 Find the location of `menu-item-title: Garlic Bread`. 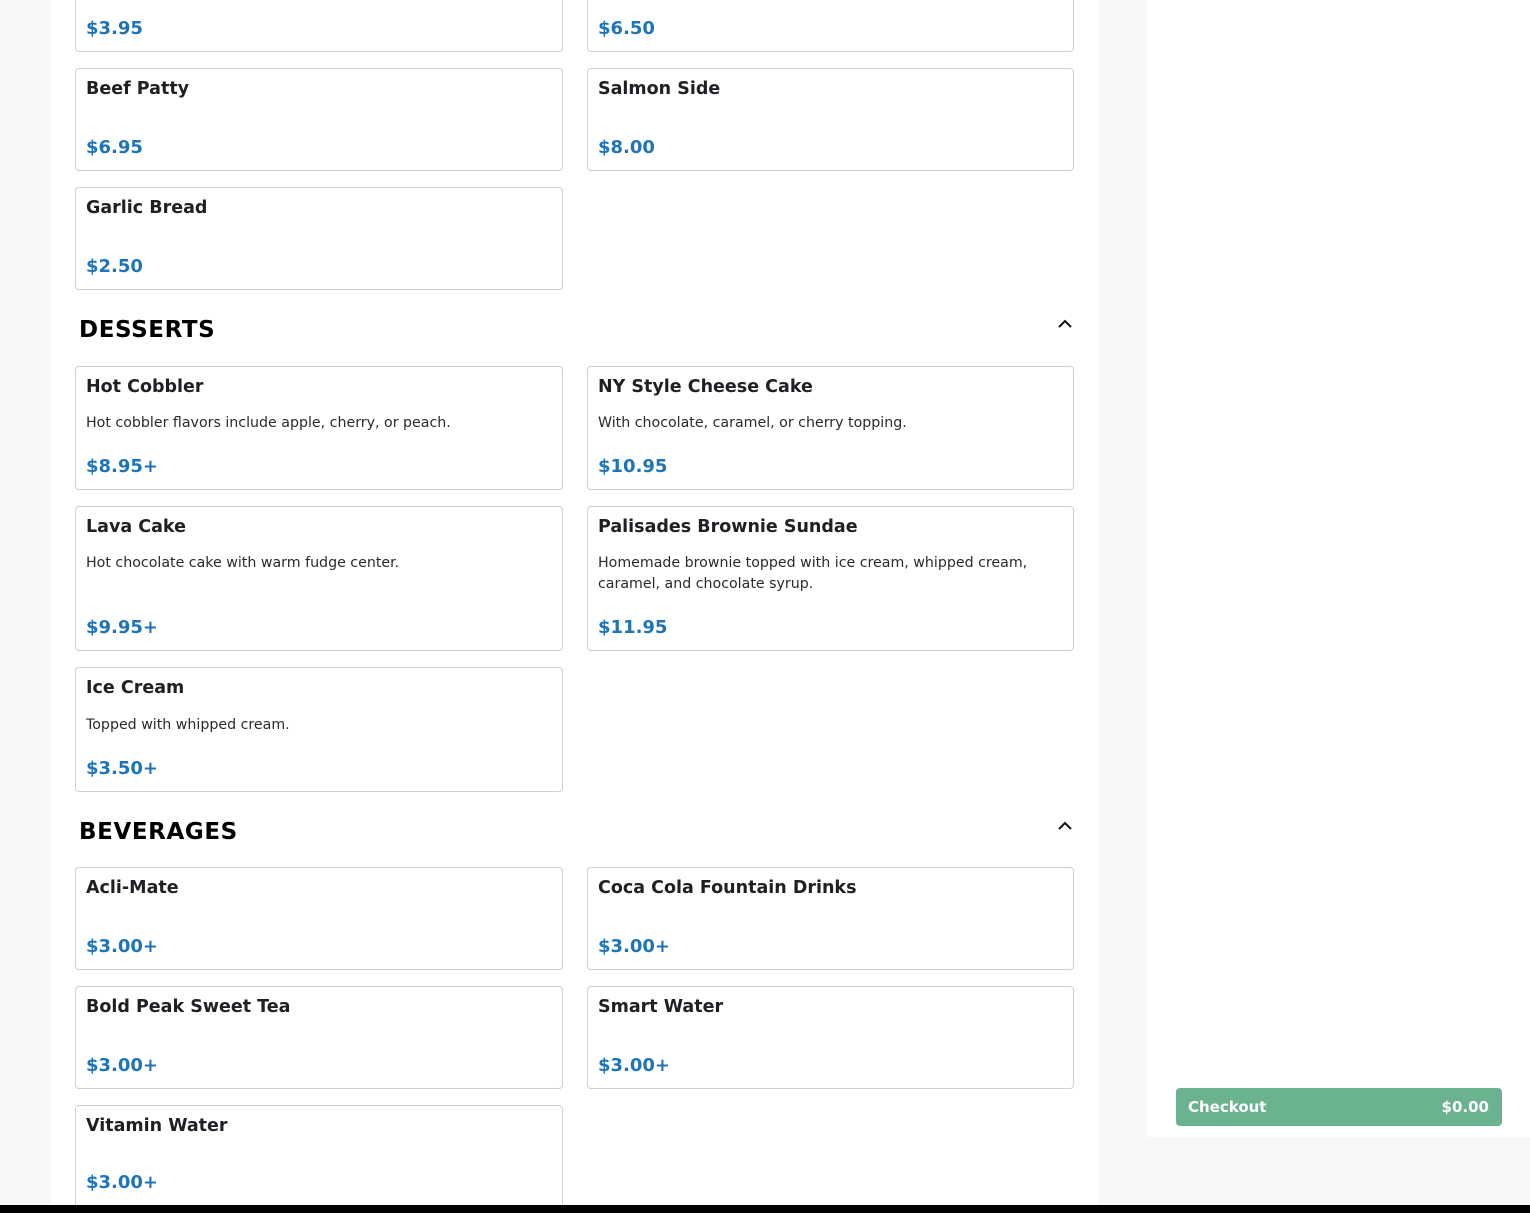

menu-item-title: Garlic Bread is located at coordinates (147, 208).